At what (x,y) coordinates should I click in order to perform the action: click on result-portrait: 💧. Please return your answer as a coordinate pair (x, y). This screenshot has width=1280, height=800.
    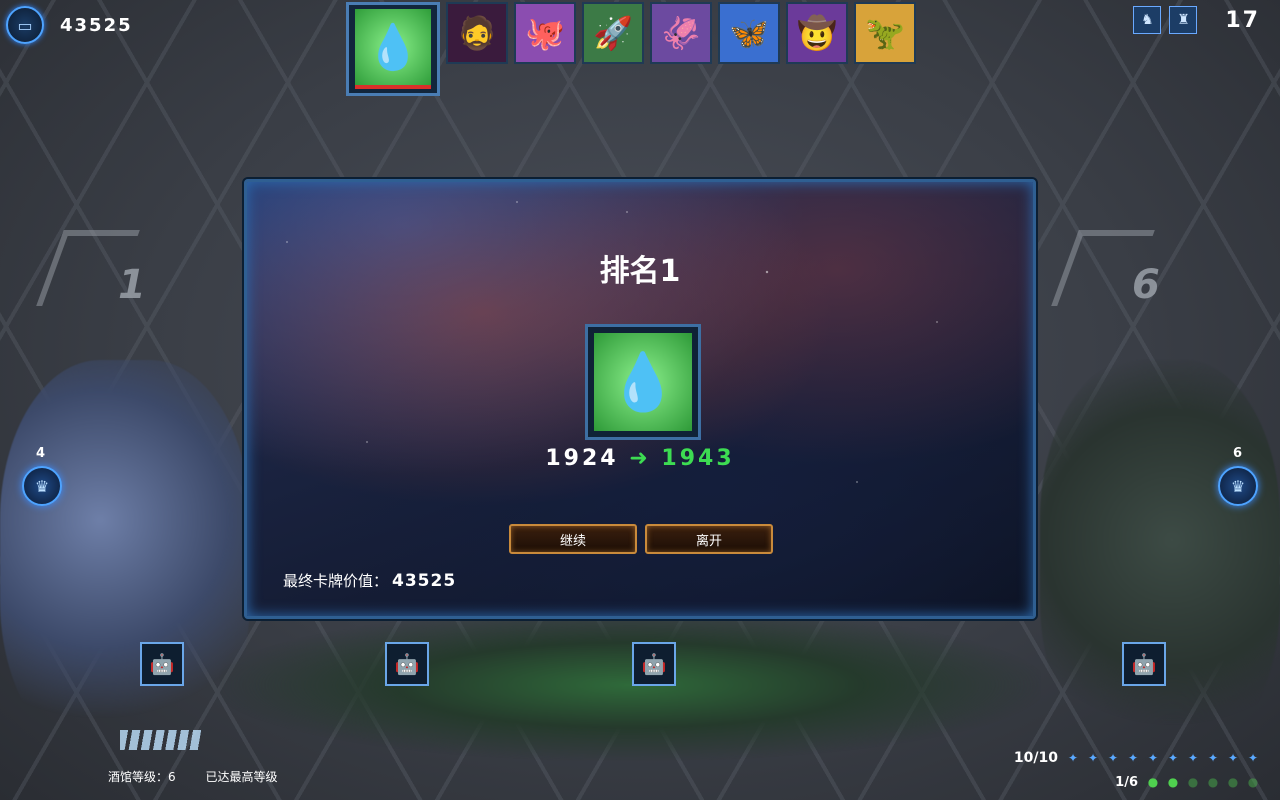
    Looking at the image, I should click on (643, 382).